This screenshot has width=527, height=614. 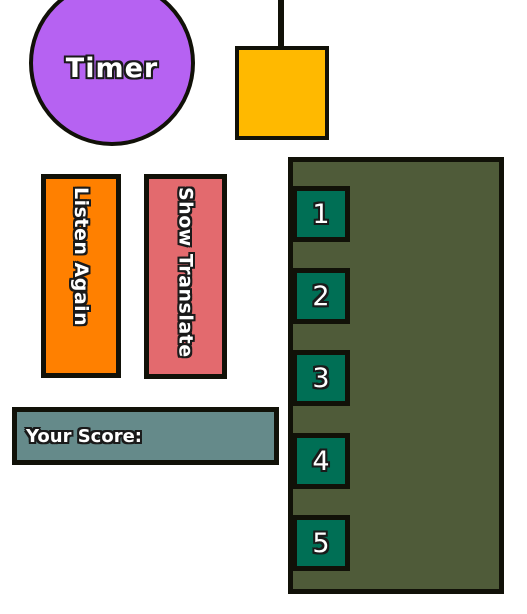 I want to click on show-translate-label: Show Translate, so click(x=185, y=272).